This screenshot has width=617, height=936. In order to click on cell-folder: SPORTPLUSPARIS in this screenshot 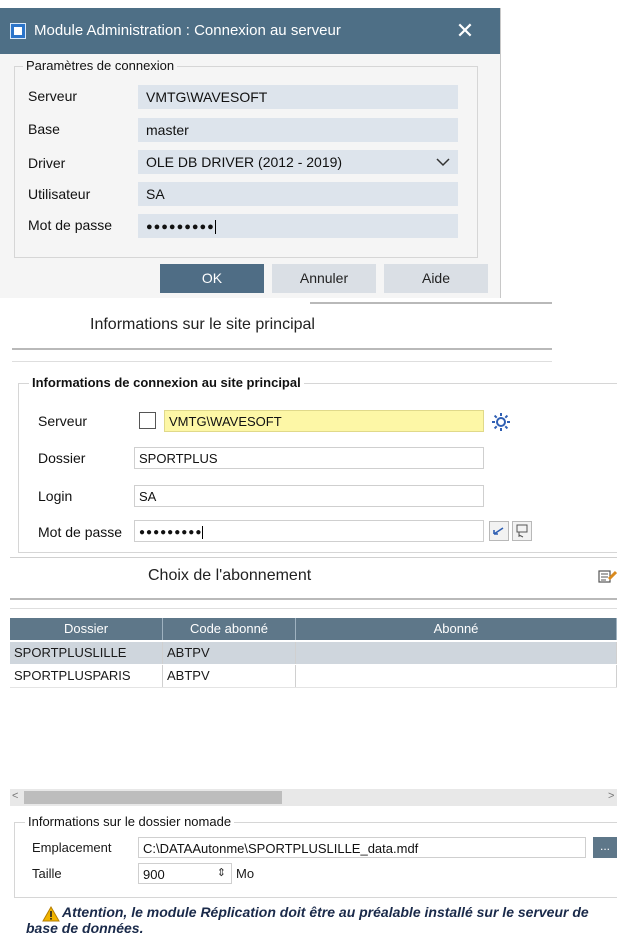, I will do `click(86, 676)`.